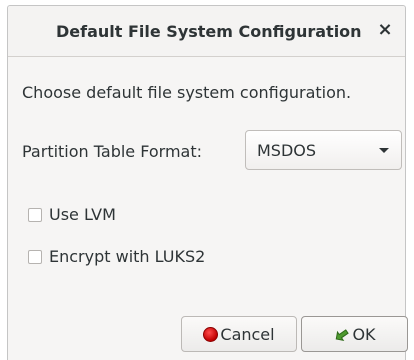  I want to click on partition-table-value: MSDOS, so click(287, 150).